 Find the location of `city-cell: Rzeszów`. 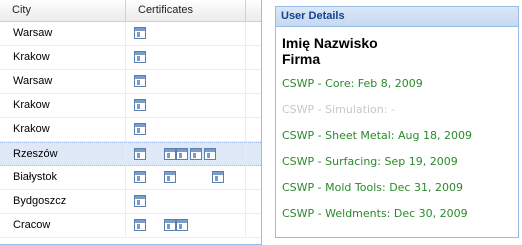

city-cell: Rzeszów is located at coordinates (63, 154).